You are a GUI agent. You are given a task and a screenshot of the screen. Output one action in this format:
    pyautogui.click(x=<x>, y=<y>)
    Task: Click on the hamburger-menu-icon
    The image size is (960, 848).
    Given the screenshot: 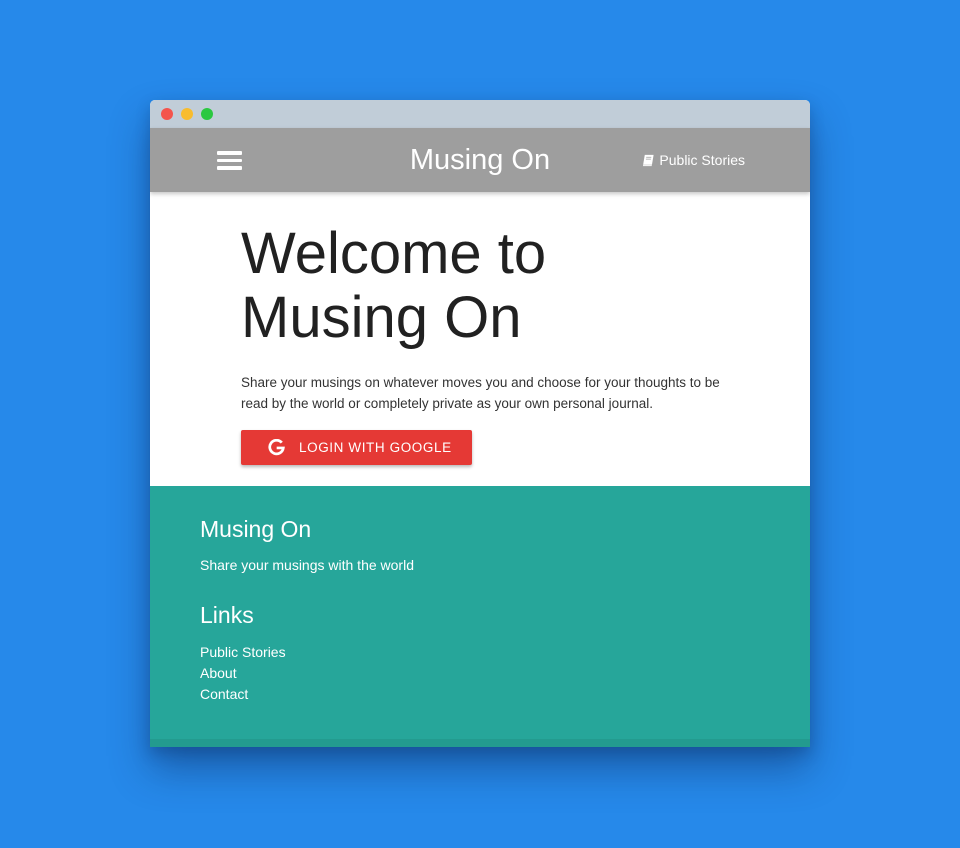 What is the action you would take?
    pyautogui.click(x=229, y=160)
    